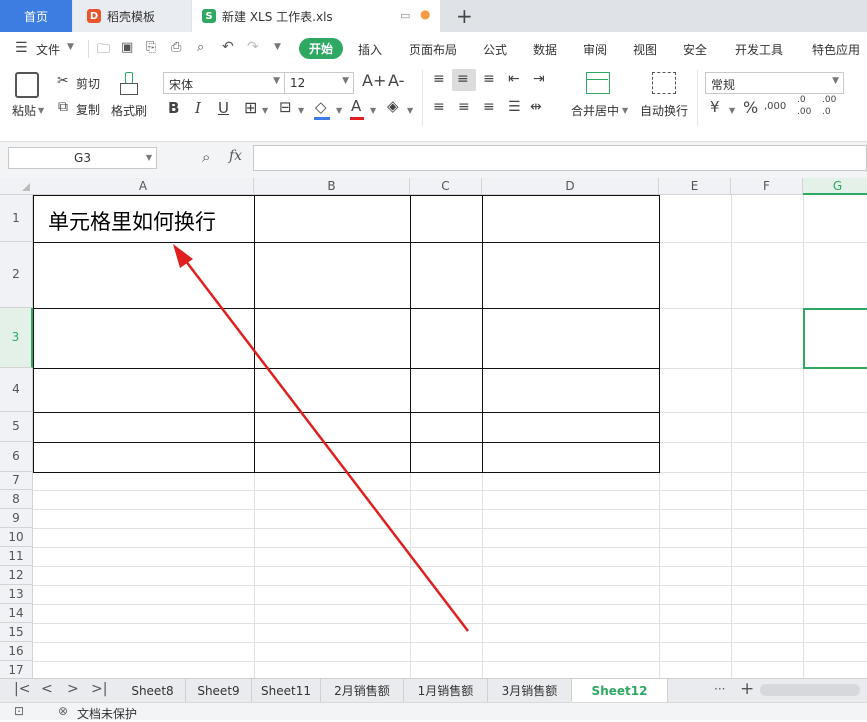 This screenshot has height=722, width=867. I want to click on copy-icon: ⧉, so click(63, 107).